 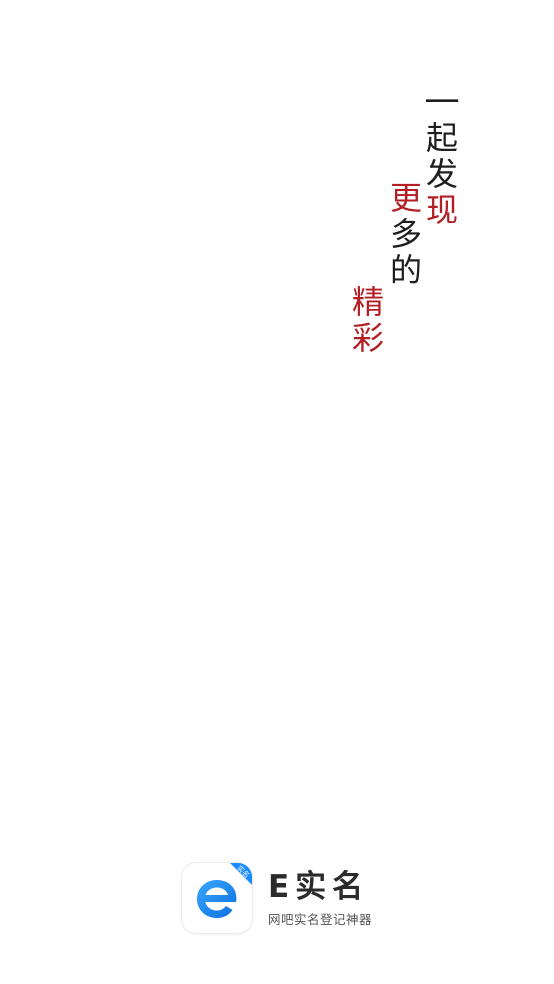 I want to click on app-name: E实名, so click(x=319, y=887).